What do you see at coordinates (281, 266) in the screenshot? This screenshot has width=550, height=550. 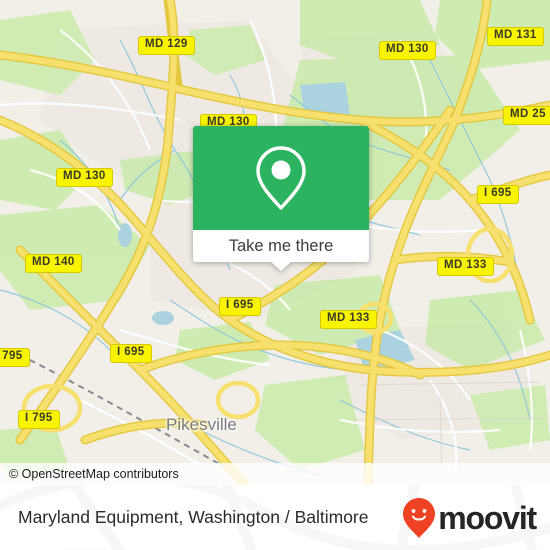 I see `popup-tail` at bounding box center [281, 266].